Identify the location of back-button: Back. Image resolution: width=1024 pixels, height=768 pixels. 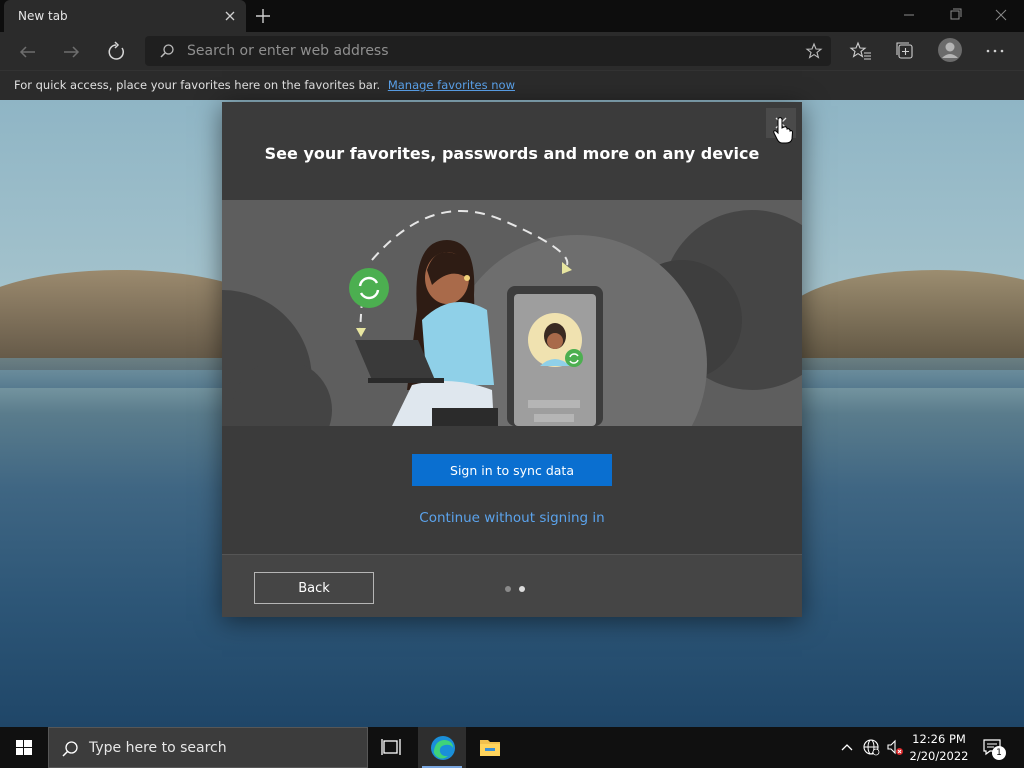
(314, 588).